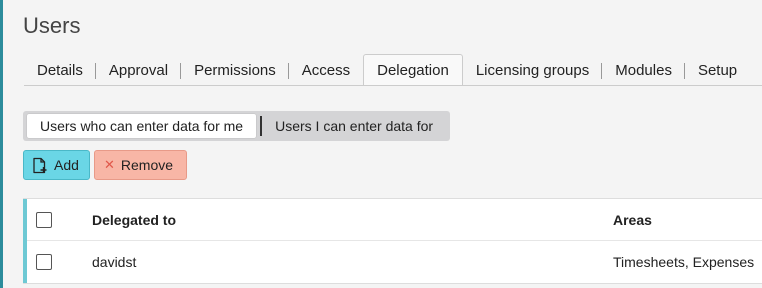  I want to click on close-icon: ✕, so click(109, 164).